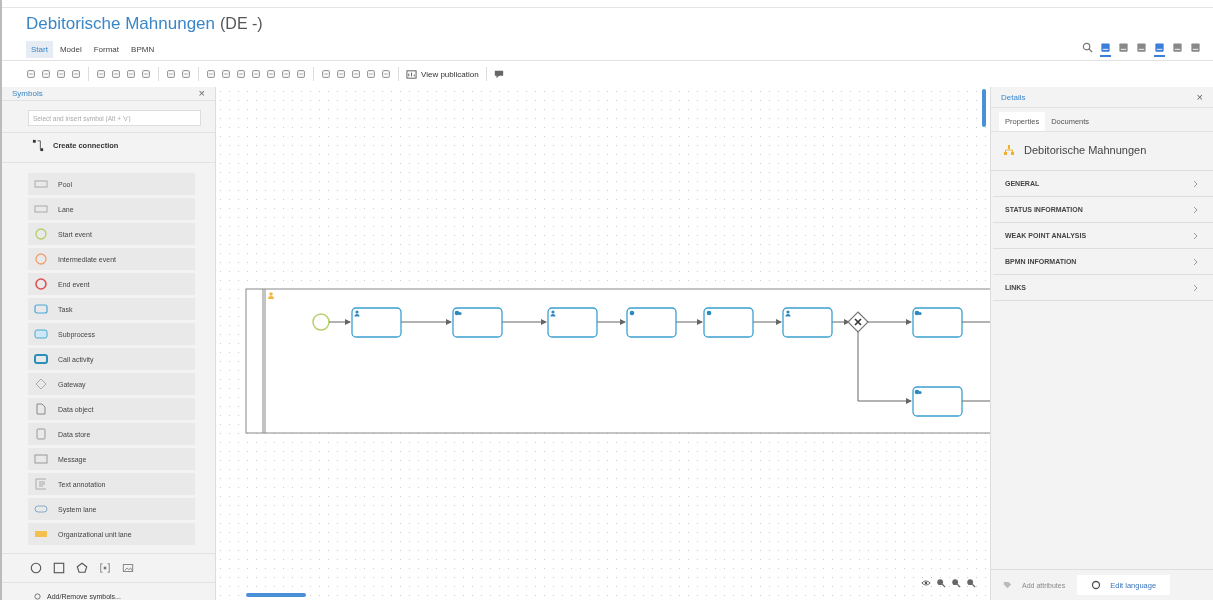  Describe the element at coordinates (105, 568) in the screenshot. I see `bracket-box-icon` at that location.